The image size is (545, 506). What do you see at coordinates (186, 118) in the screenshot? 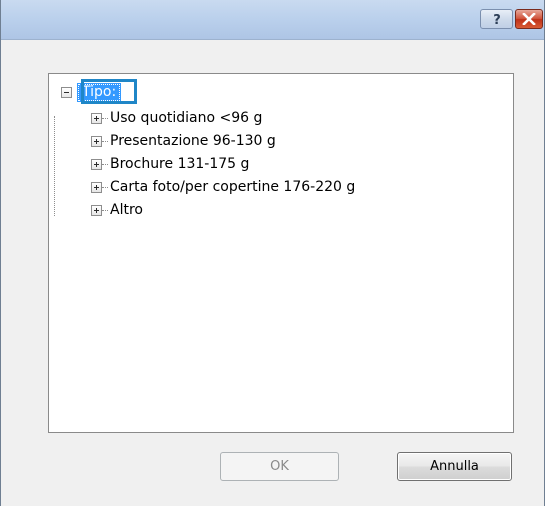
I see `tree-item-label: Uso quotidiano <96 g` at bounding box center [186, 118].